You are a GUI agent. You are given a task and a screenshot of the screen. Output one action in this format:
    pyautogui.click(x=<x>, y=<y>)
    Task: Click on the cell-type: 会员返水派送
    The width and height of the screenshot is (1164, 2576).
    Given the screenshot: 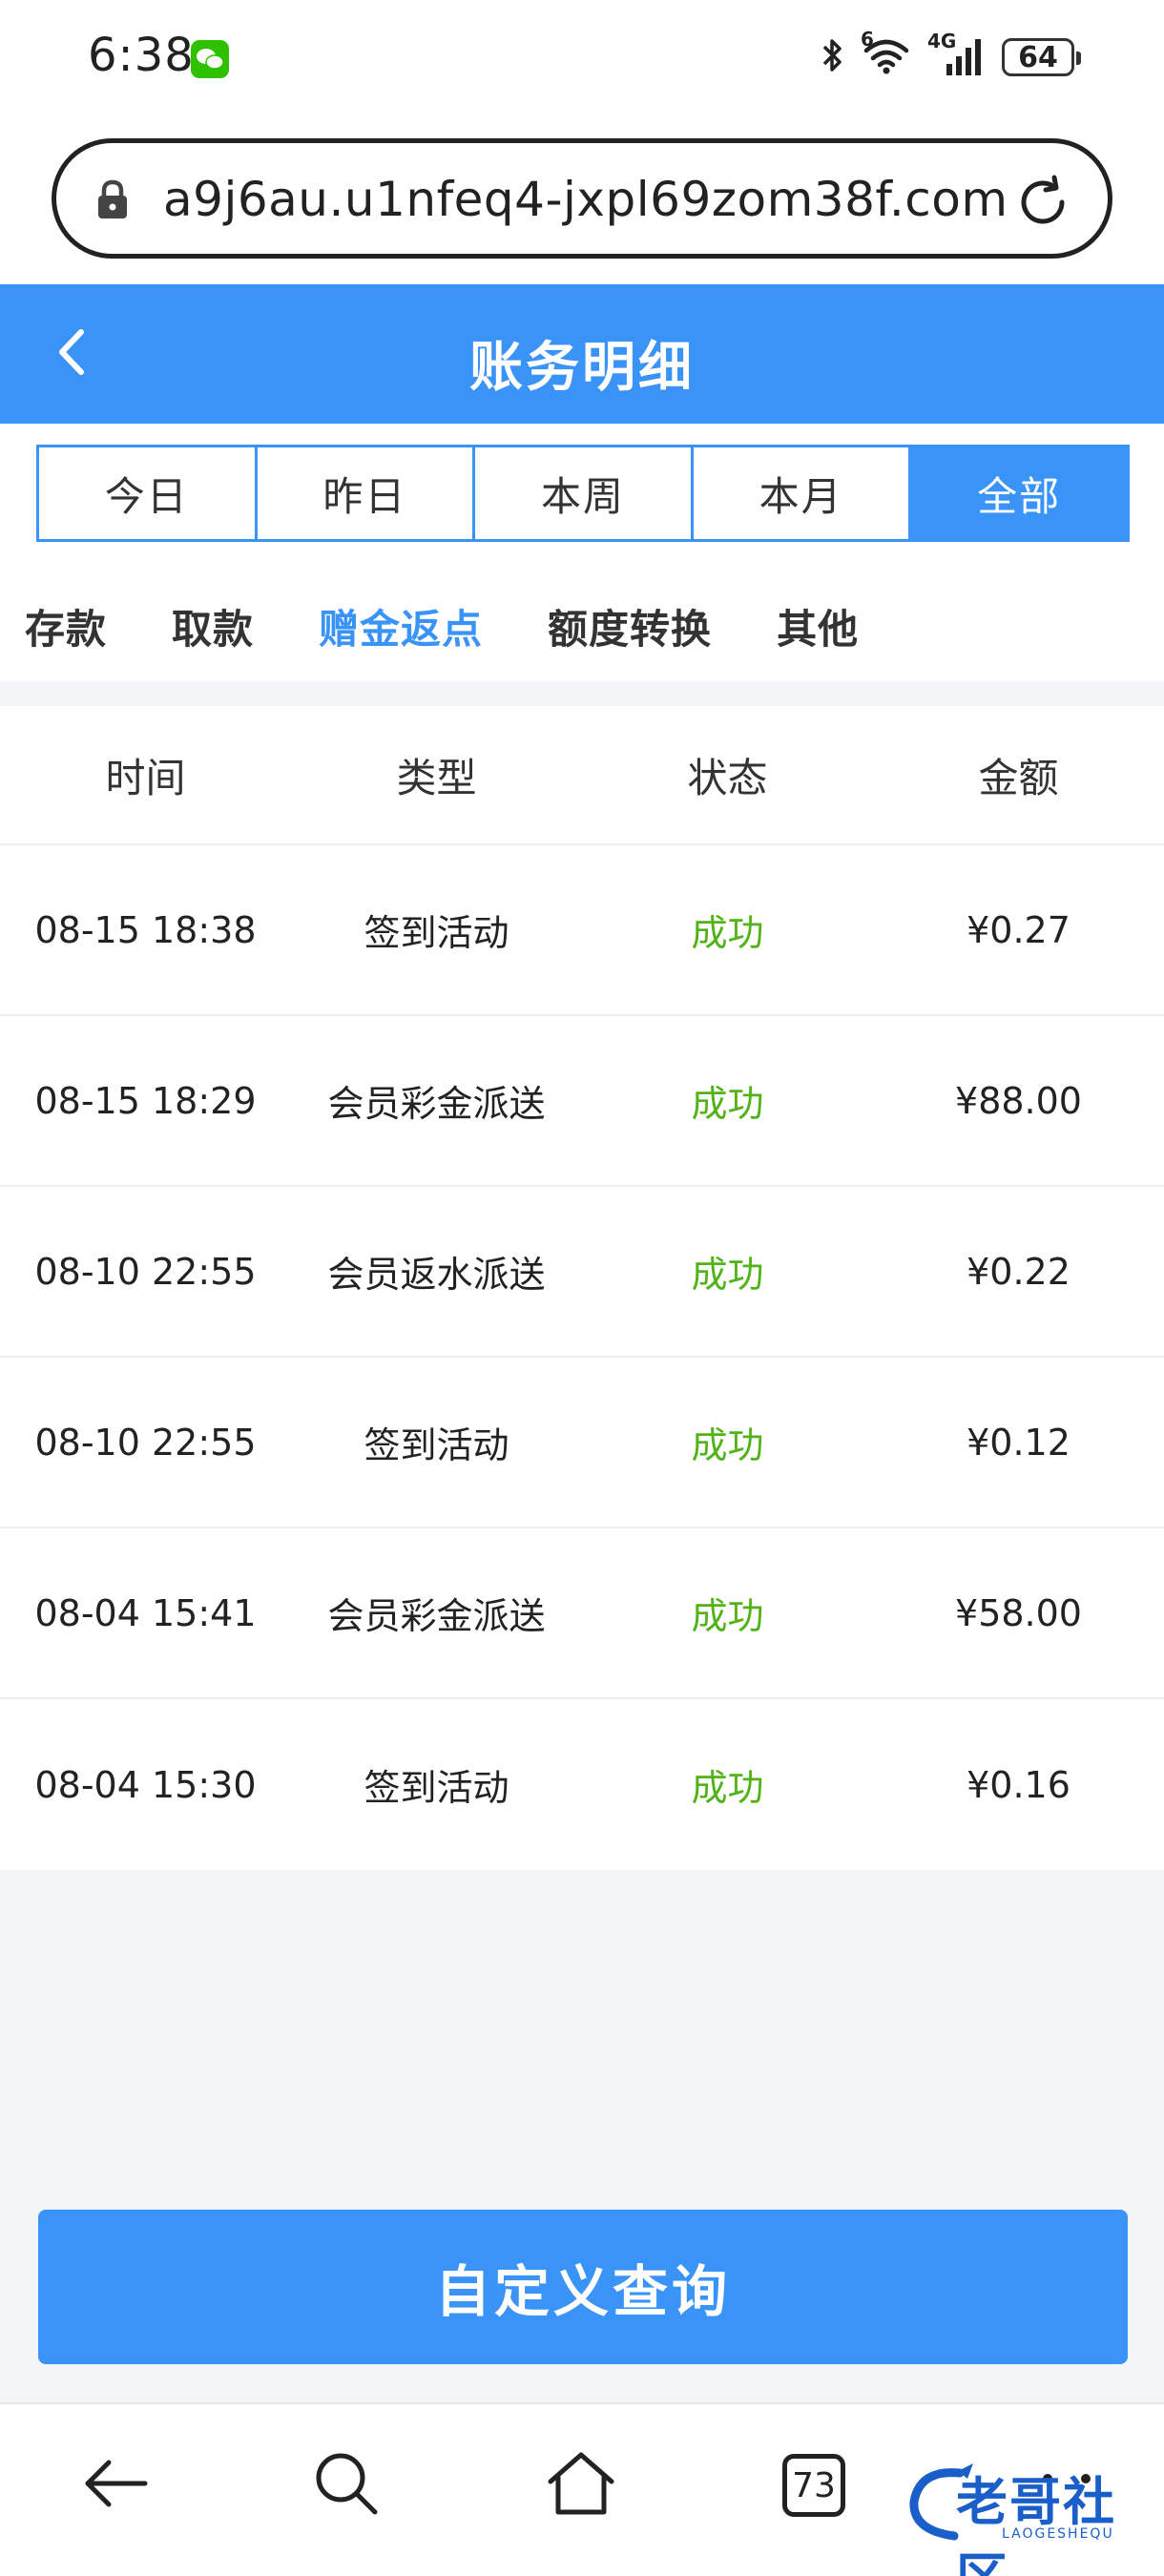 What is the action you would take?
    pyautogui.click(x=436, y=1275)
    